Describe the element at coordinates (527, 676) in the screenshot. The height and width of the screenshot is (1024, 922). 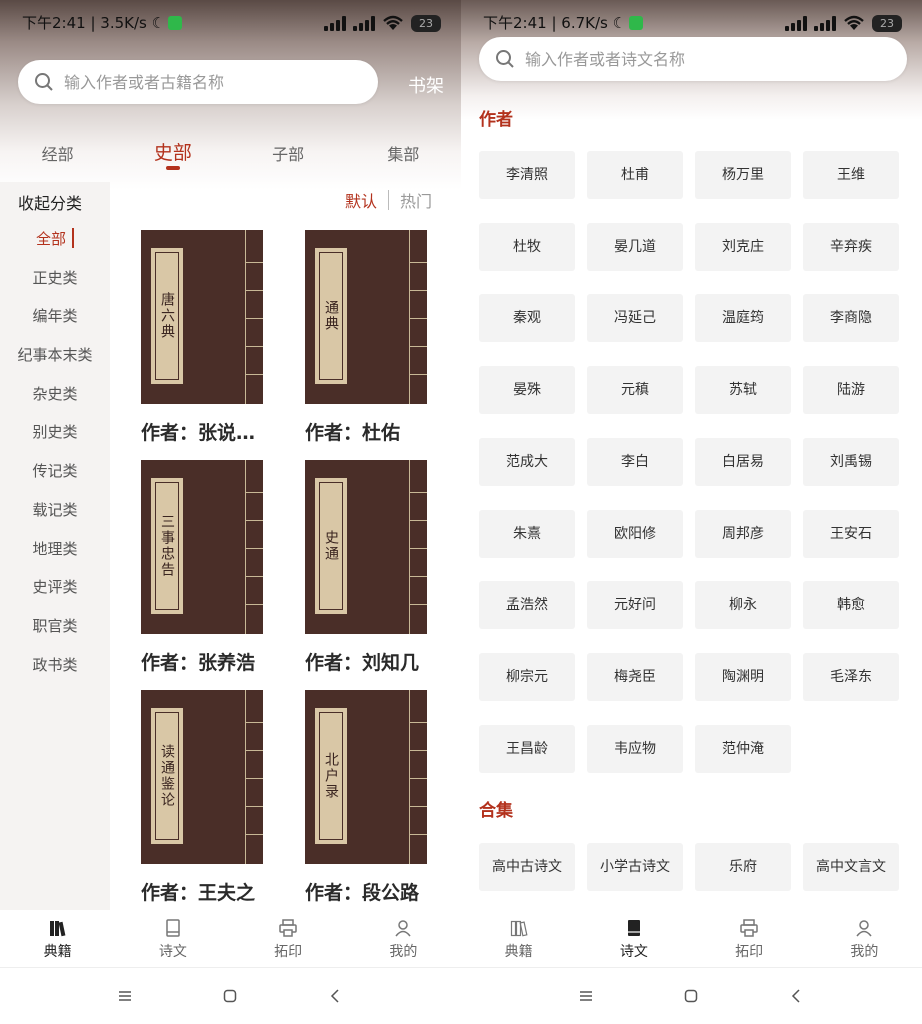
I see `author-chip: 柳宗元` at that location.